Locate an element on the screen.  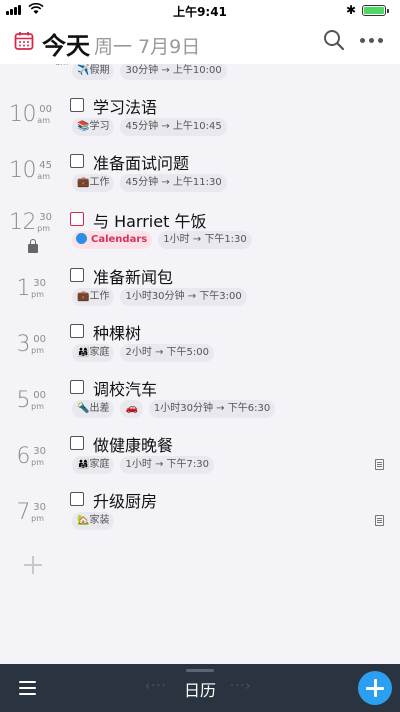
task-title: 调校汽车 is located at coordinates (125, 389).